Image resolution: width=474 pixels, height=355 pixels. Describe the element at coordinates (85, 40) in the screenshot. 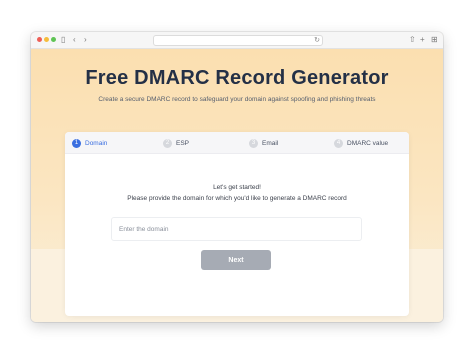

I see `chevron-right-icon: ›` at that location.